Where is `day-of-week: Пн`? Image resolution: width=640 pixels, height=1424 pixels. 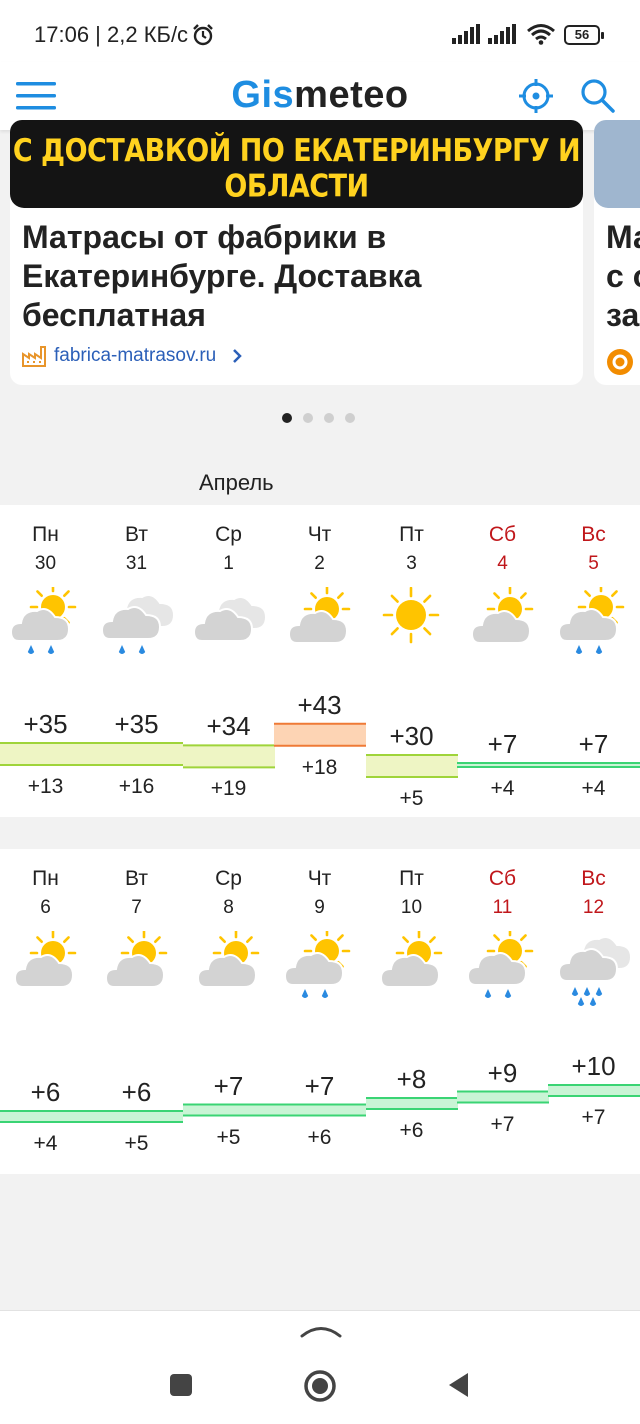
day-of-week: Пн is located at coordinates (45, 534).